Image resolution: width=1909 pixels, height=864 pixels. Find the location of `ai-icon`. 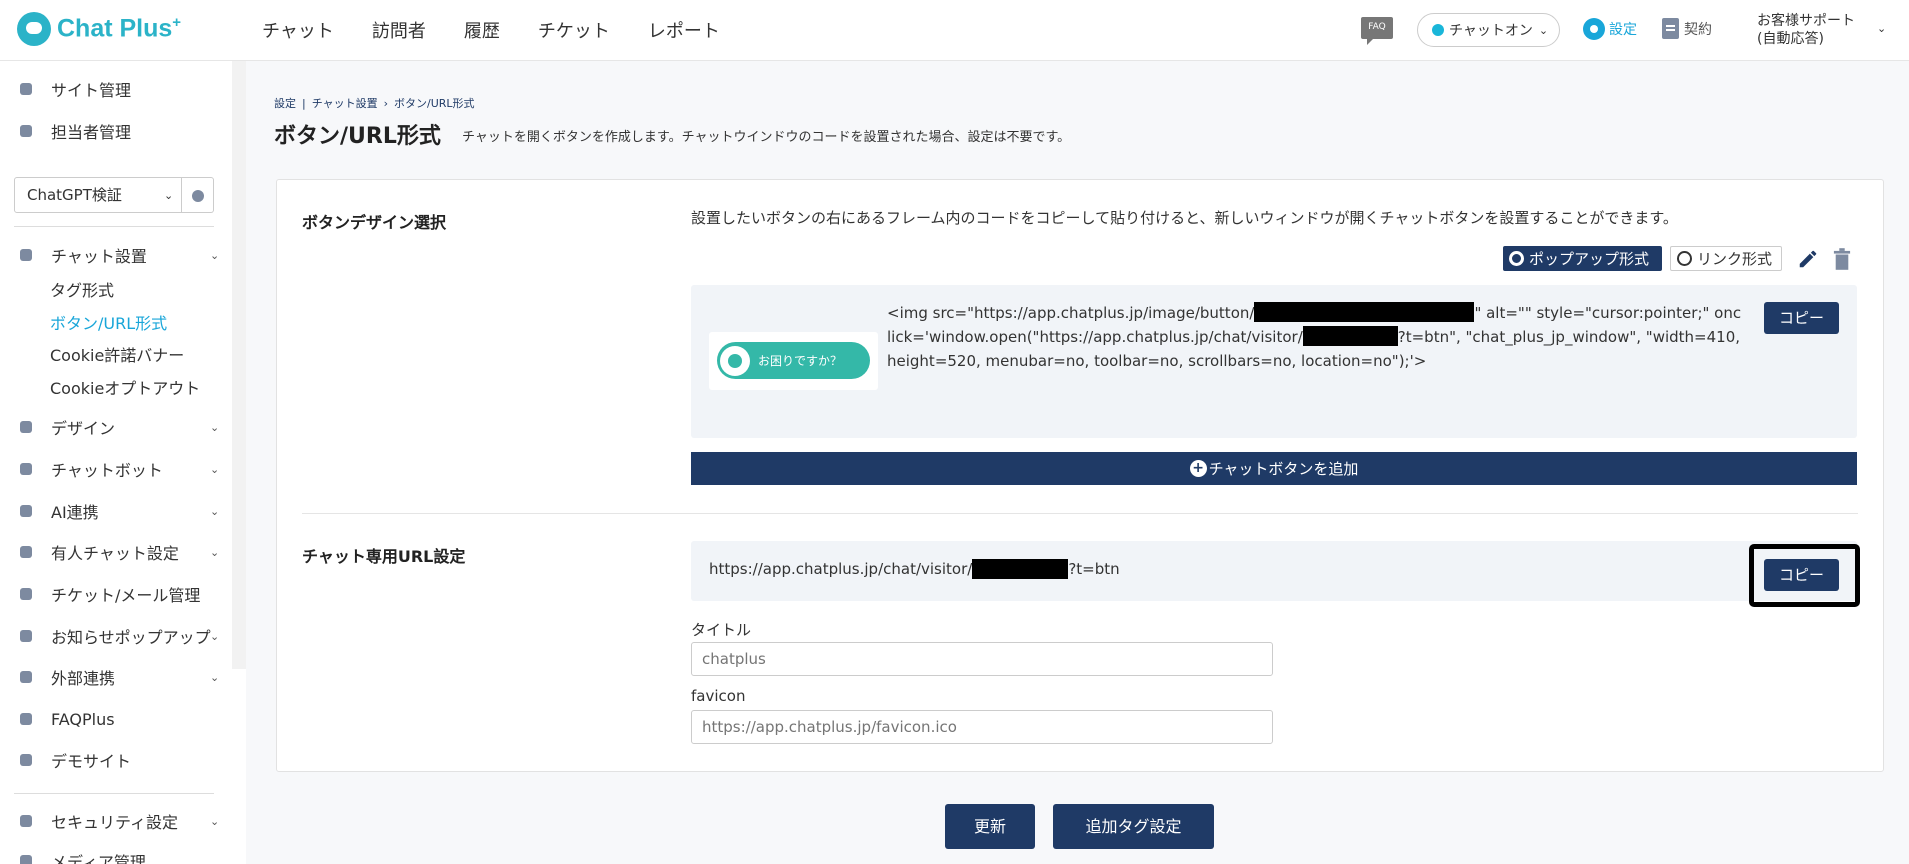

ai-icon is located at coordinates (26, 511).